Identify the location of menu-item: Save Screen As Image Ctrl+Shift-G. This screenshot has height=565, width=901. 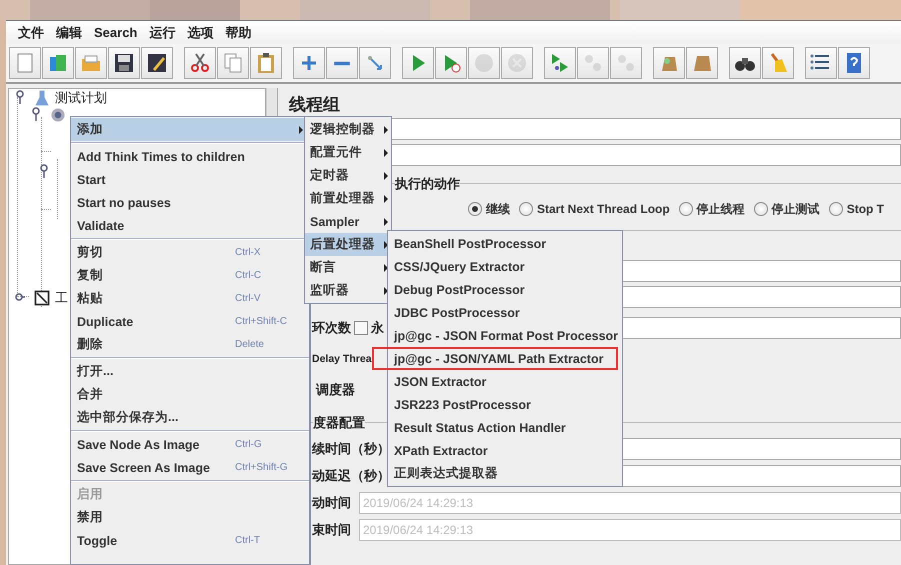
(190, 467).